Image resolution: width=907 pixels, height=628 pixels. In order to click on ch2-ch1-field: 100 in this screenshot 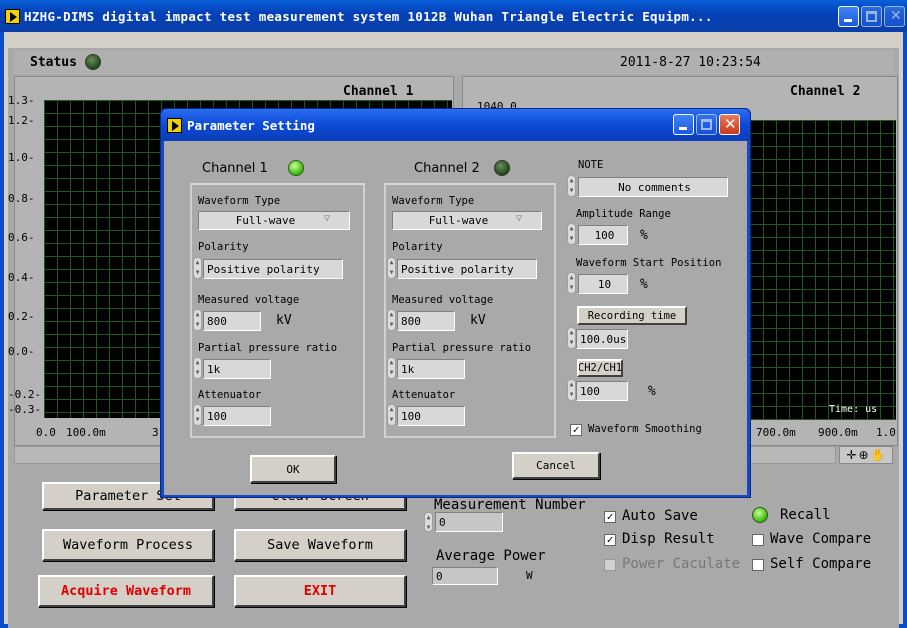, I will do `click(602, 391)`.